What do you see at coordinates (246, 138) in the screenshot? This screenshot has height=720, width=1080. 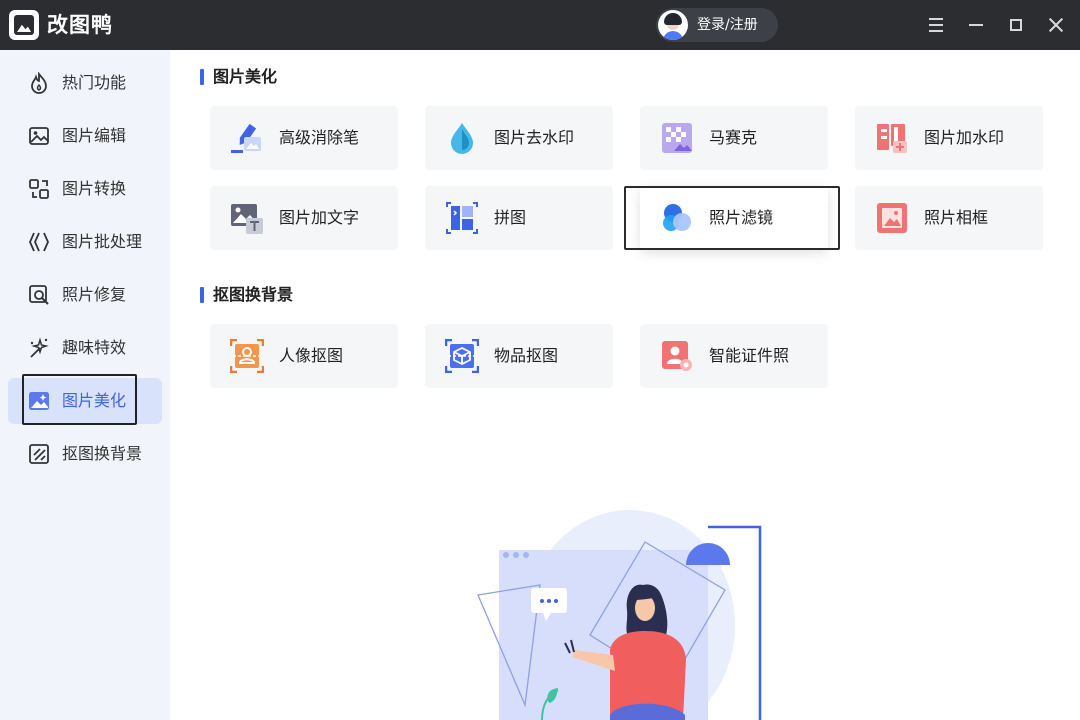 I see `eraser-pen-icon` at bounding box center [246, 138].